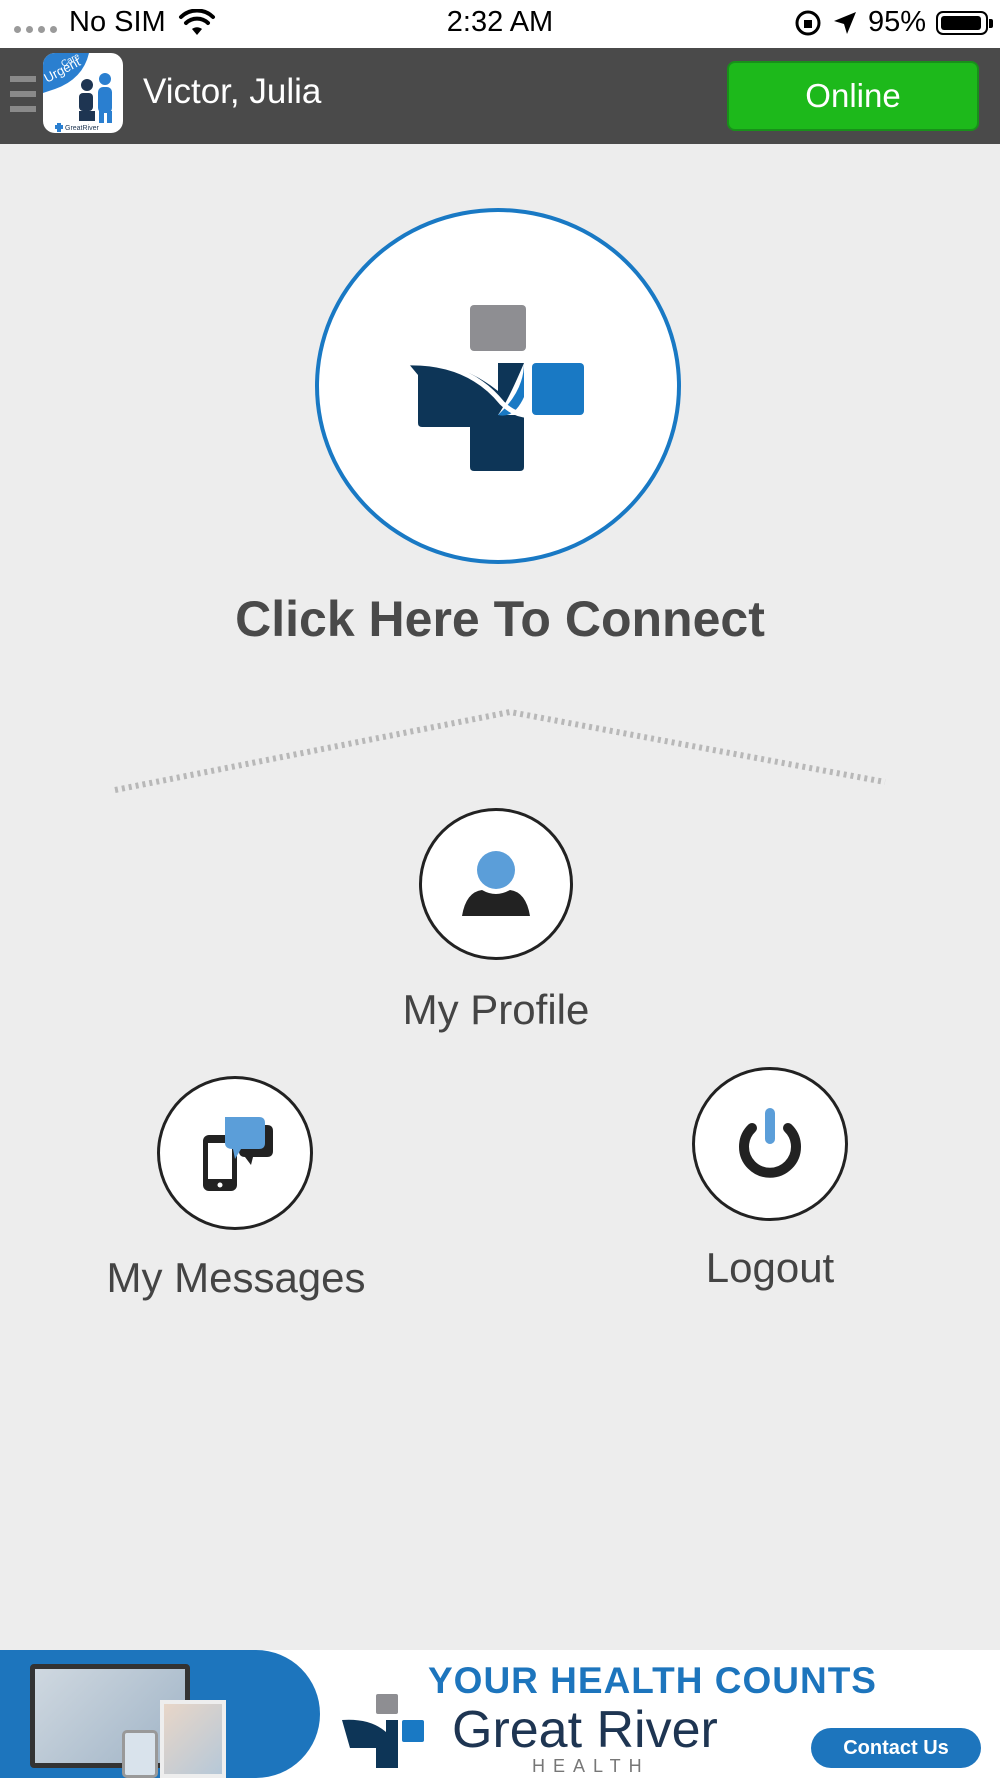 This screenshot has width=1000, height=1778. Describe the element at coordinates (500, 750) in the screenshot. I see `dotted-divider` at that location.